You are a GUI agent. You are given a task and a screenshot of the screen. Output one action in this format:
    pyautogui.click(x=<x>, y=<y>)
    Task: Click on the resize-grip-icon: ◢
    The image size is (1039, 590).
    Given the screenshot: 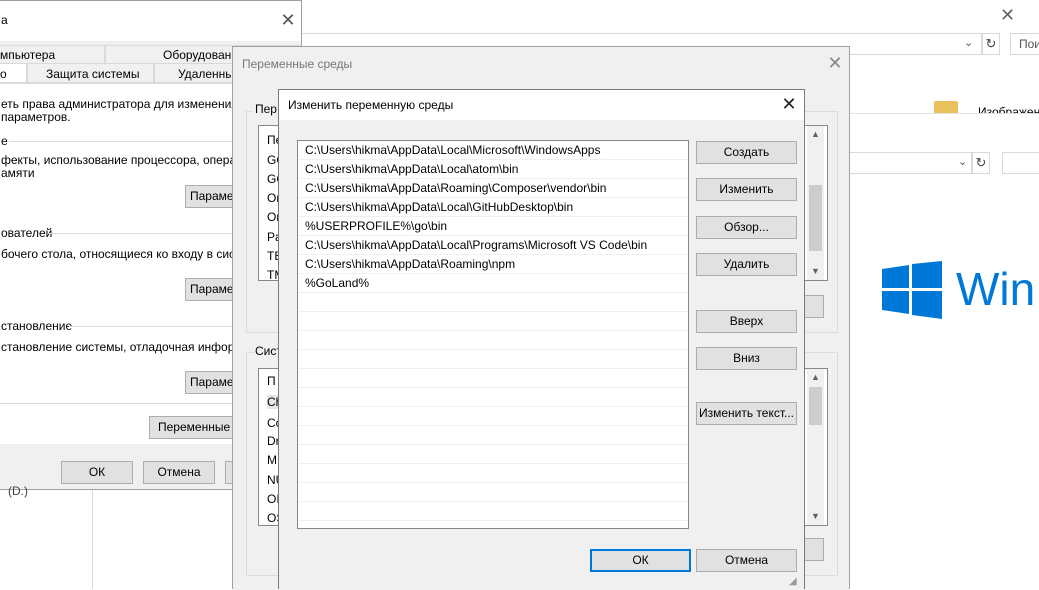 What is the action you would take?
    pyautogui.click(x=793, y=581)
    